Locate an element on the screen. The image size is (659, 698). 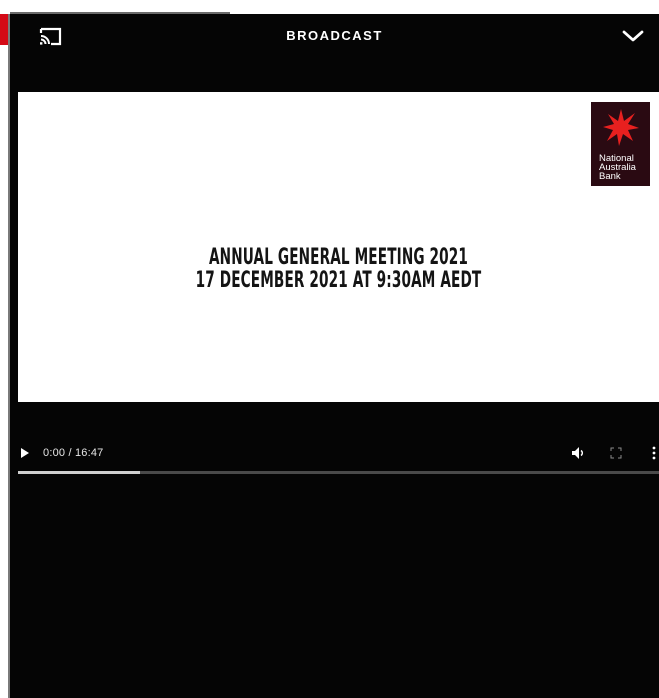
more-vertical-icon is located at coordinates (654, 453).